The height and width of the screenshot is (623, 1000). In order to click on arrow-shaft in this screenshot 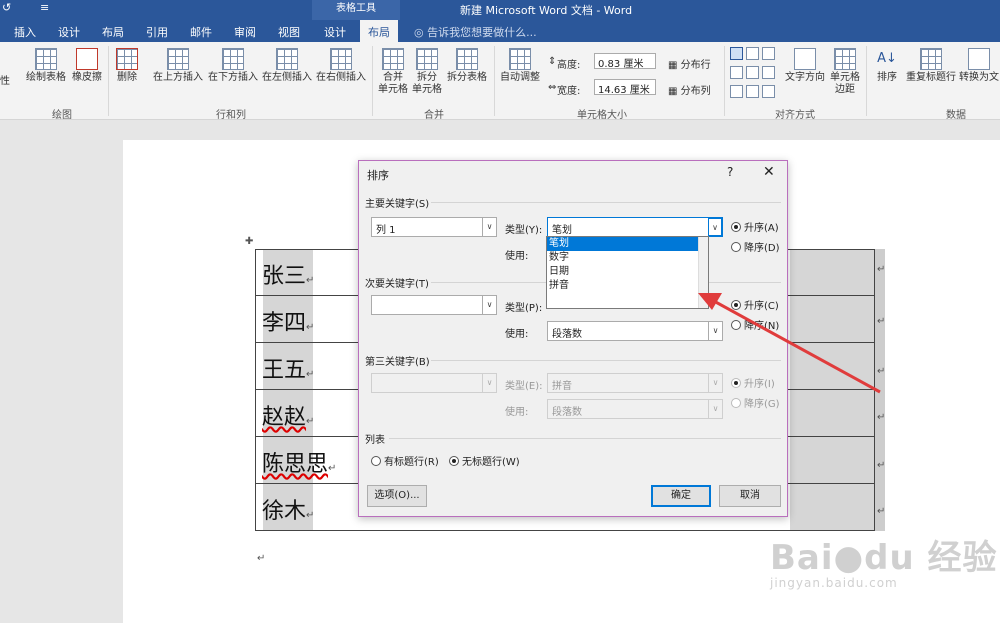, I will do `click(796, 346)`.